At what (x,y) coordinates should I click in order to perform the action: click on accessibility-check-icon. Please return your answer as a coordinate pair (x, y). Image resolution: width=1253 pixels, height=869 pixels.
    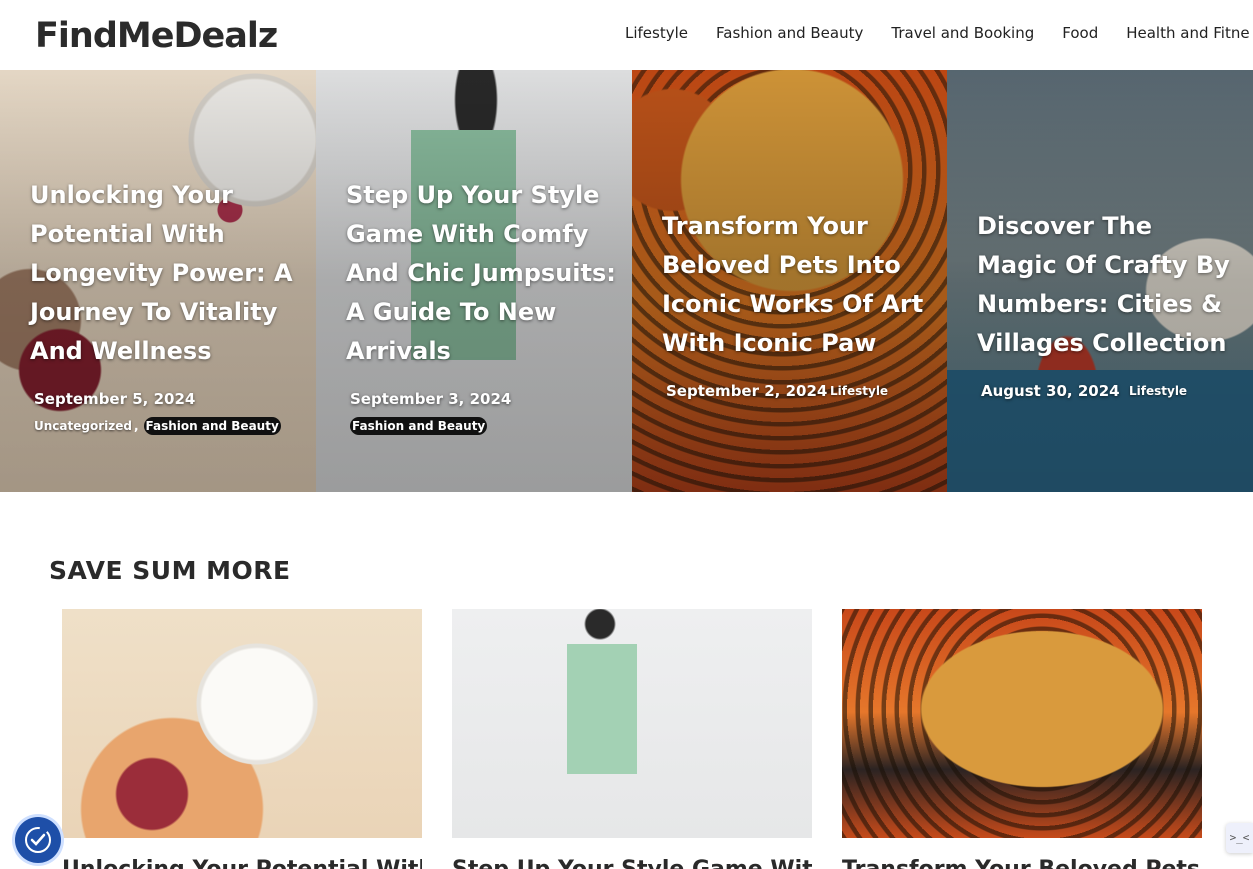
    Looking at the image, I should click on (38, 840).